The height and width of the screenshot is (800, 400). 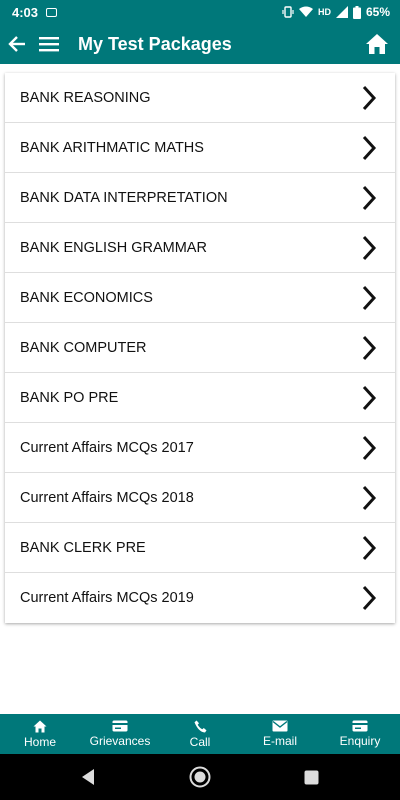 I want to click on page-title: My Test Packages, so click(x=155, y=43).